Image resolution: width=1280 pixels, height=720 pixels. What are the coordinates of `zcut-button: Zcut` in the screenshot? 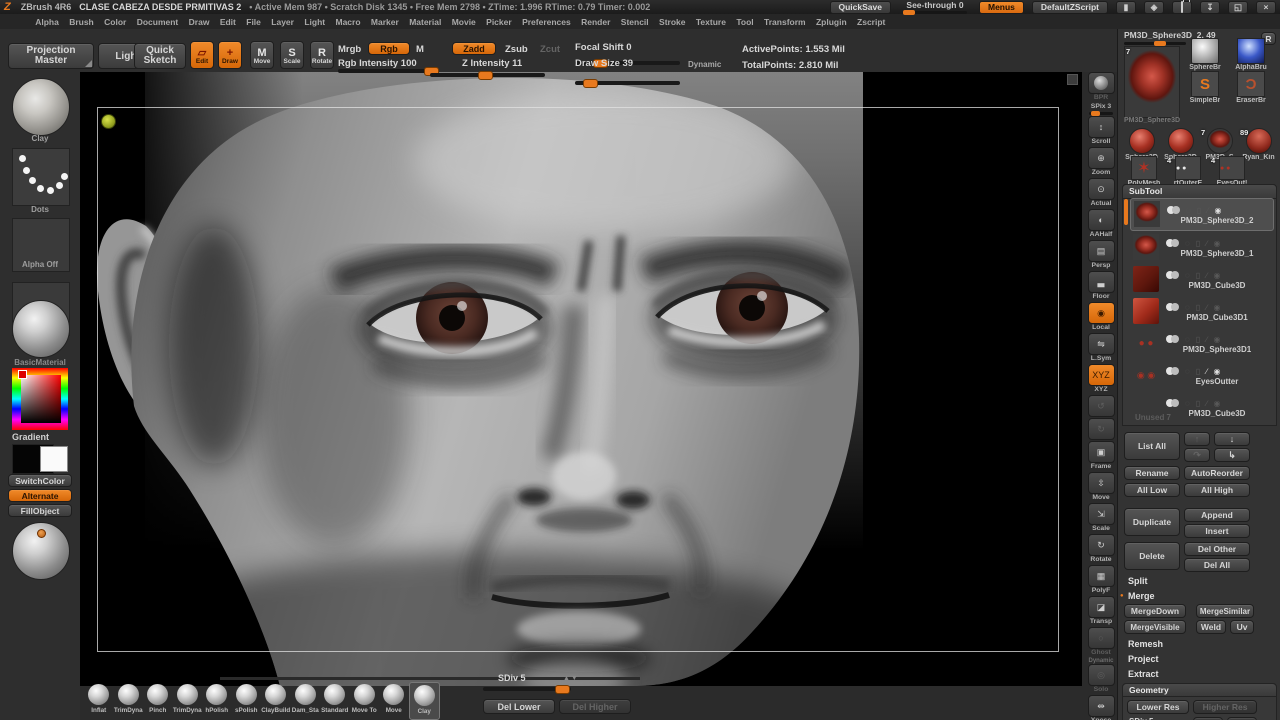 It's located at (550, 49).